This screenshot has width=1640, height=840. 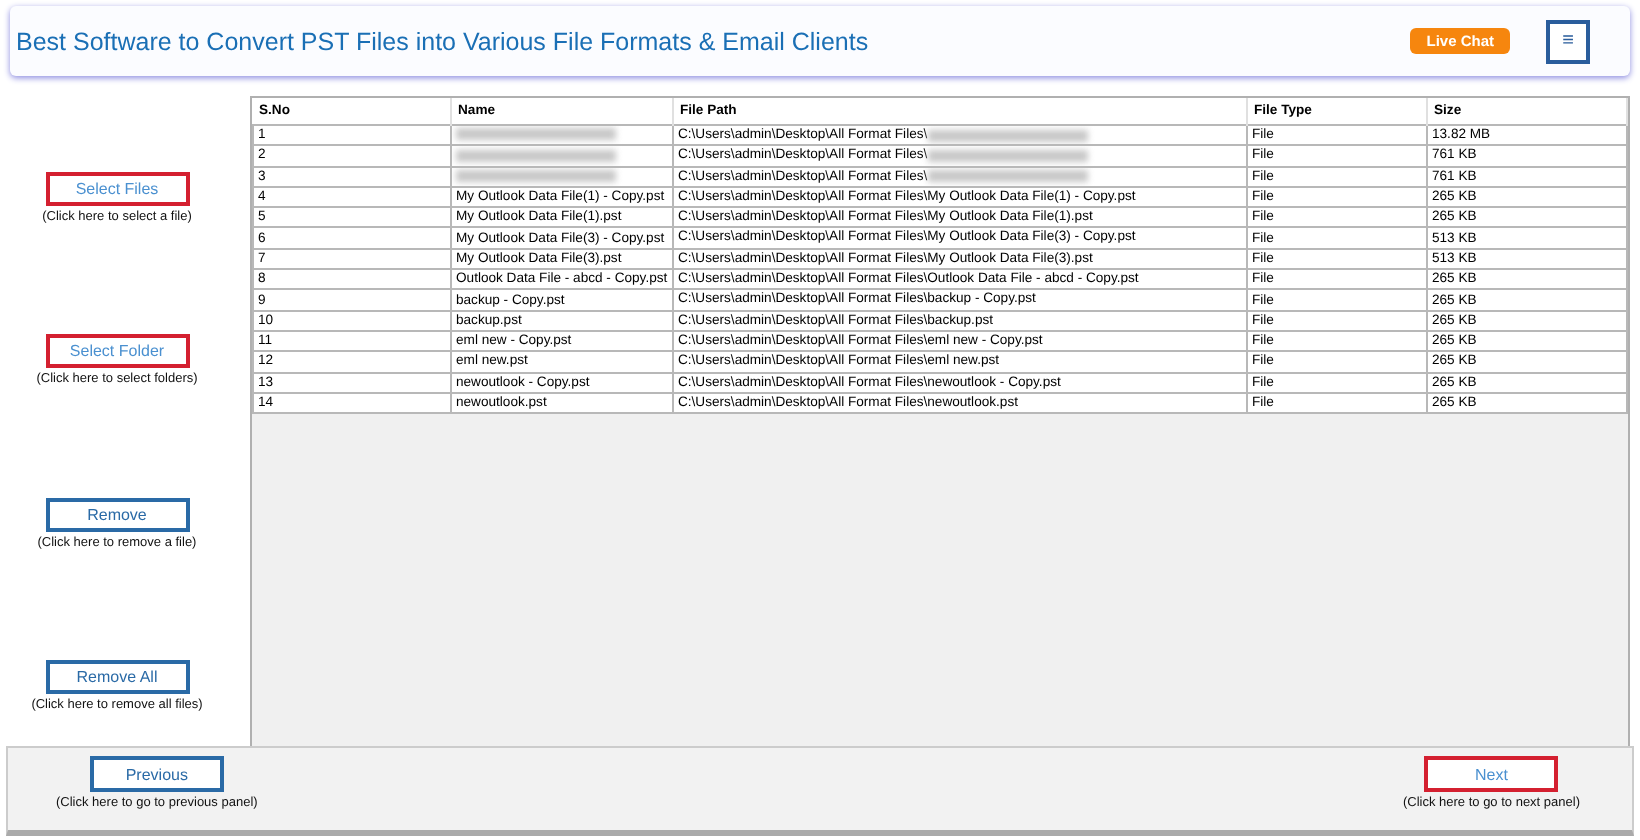 I want to click on menu-button: ≡, so click(x=1568, y=41).